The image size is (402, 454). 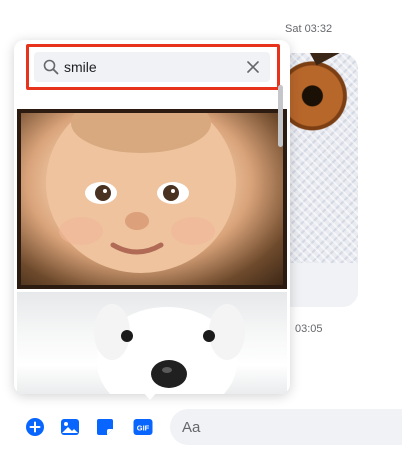 I want to click on message-timestamp: Sat 03:32, so click(x=309, y=29).